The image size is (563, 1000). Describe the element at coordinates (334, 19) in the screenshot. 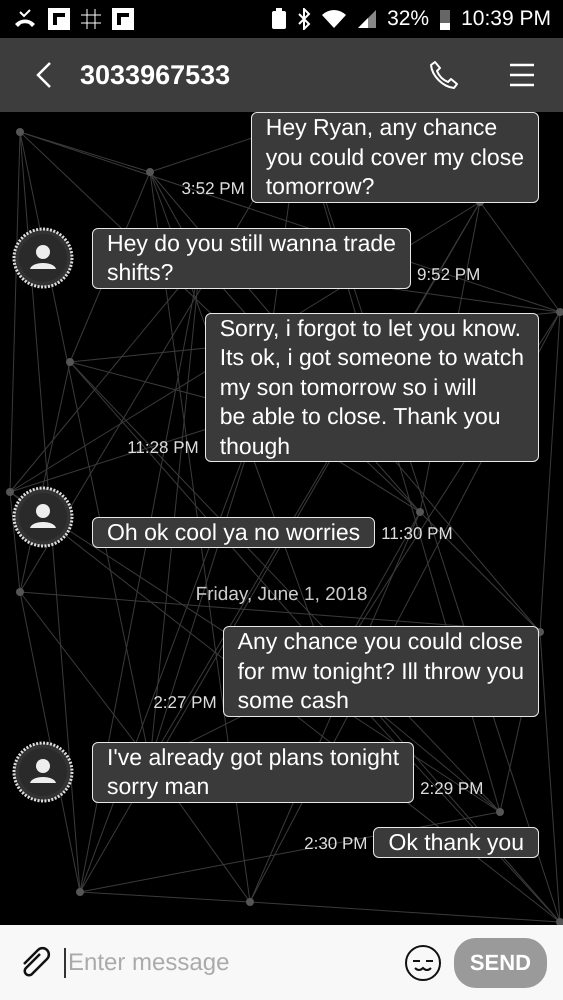

I see `wifi-icon` at that location.